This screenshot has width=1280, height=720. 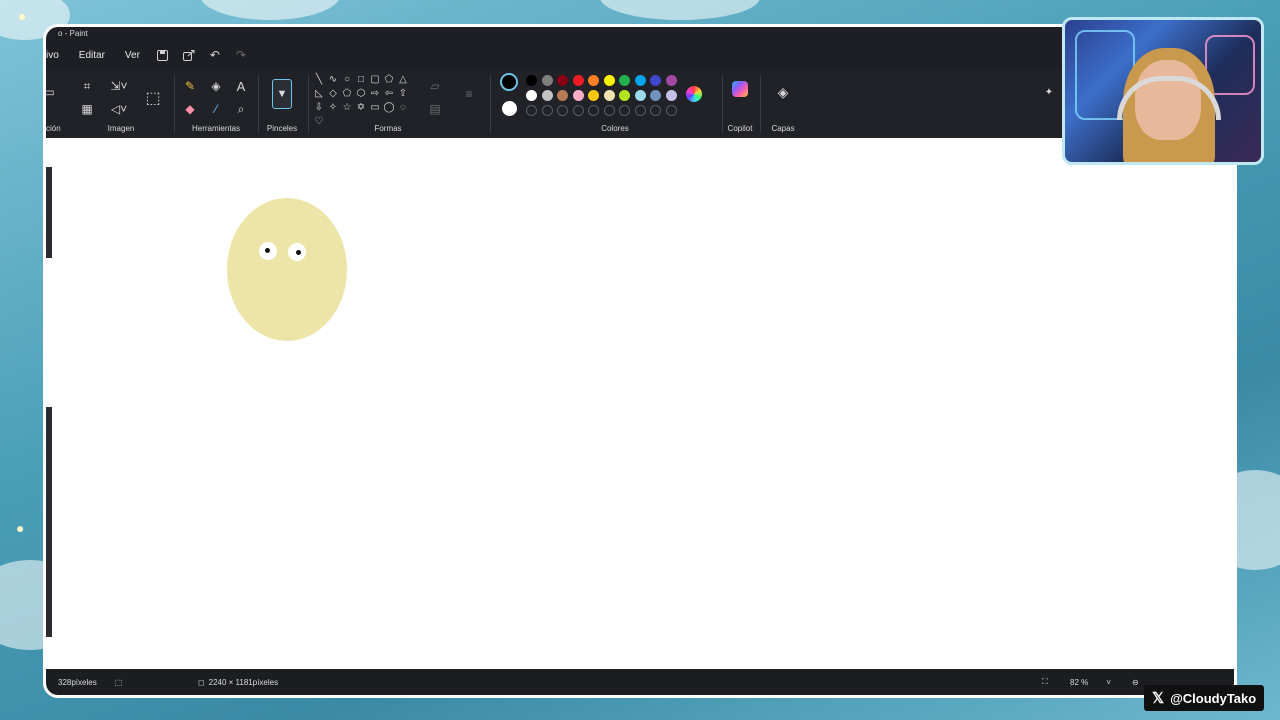 What do you see at coordinates (216, 109) in the screenshot?
I see `color-picker-icon: ⁄` at bounding box center [216, 109].